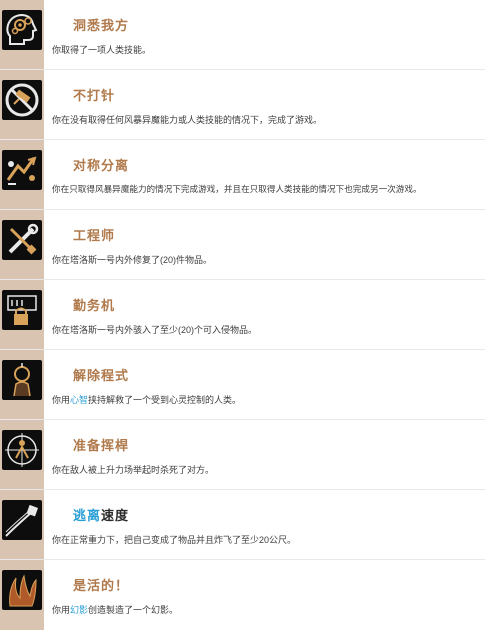  I want to click on lock-circuit-icon, so click(22, 310).